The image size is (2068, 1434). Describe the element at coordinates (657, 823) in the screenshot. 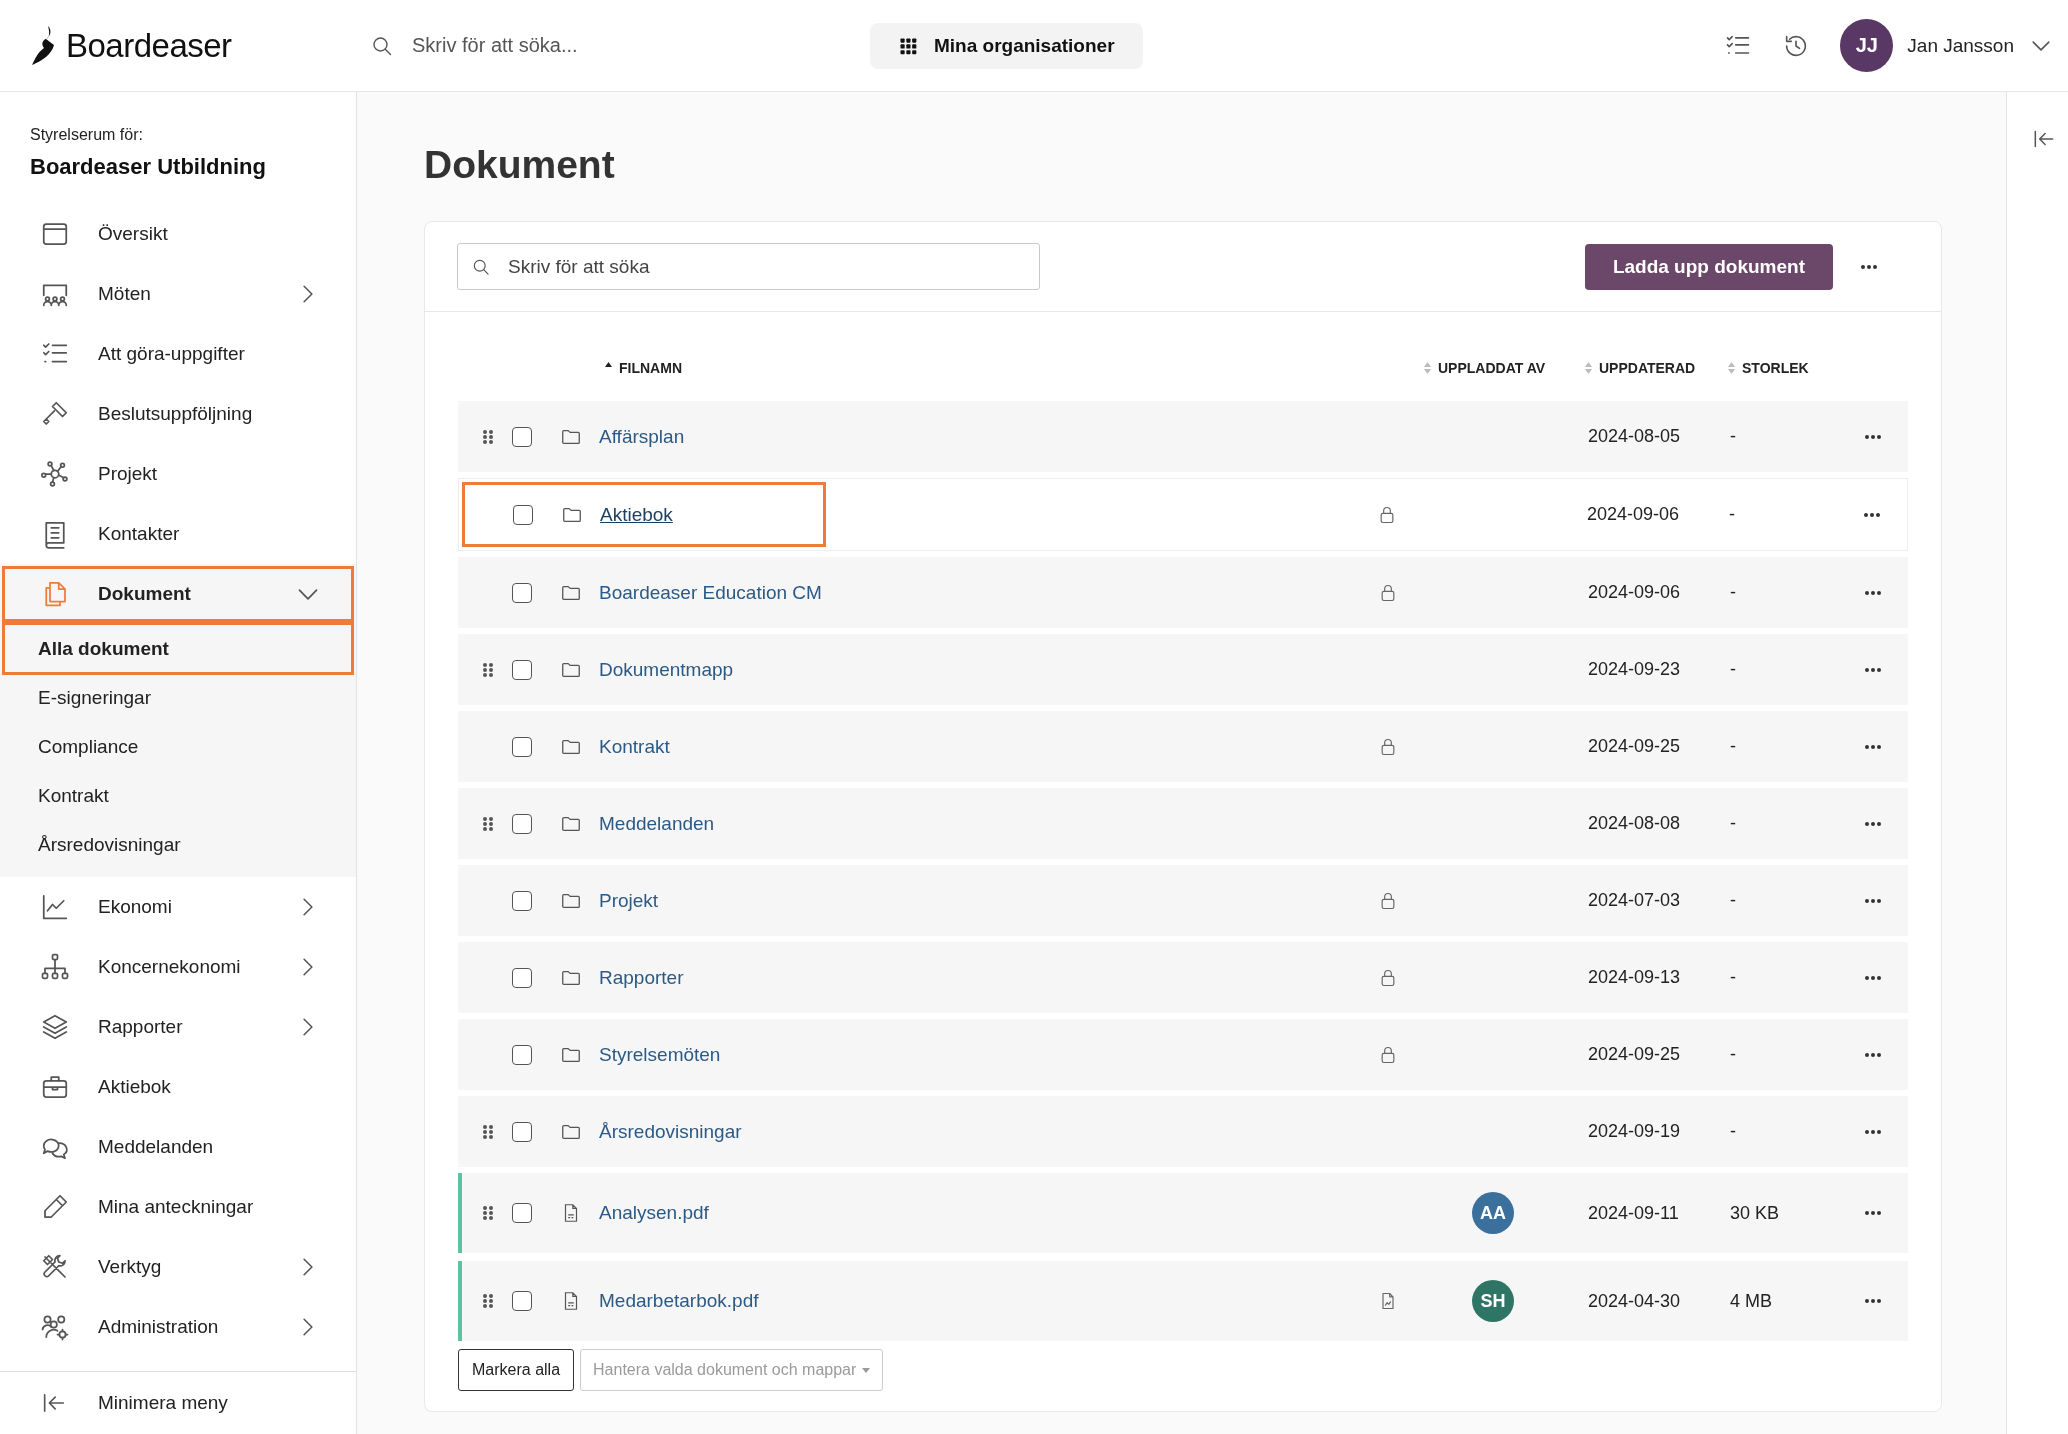

I see `folder-link: Meddelanden` at that location.